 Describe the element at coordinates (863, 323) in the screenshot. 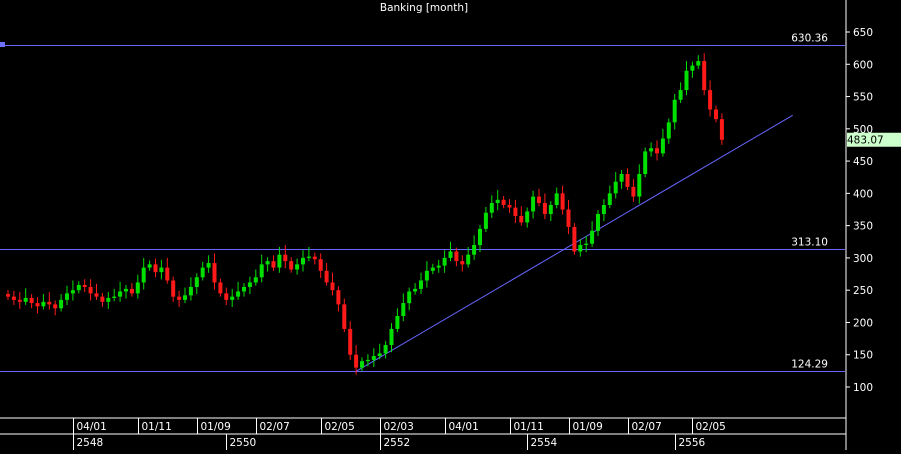

I see `y-tick-label: 200` at that location.